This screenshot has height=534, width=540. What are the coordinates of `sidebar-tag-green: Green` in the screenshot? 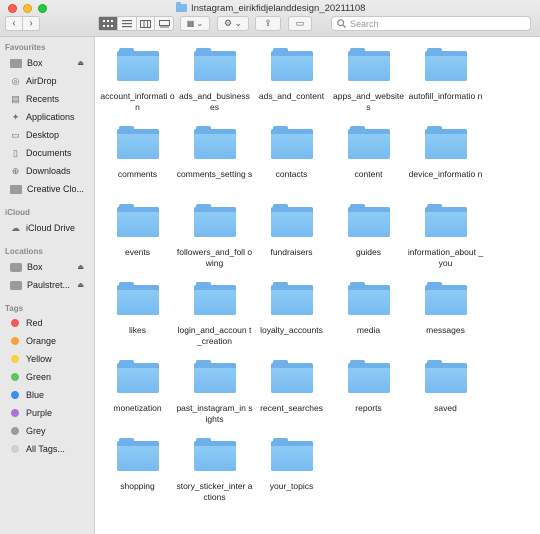 It's located at (52, 377).